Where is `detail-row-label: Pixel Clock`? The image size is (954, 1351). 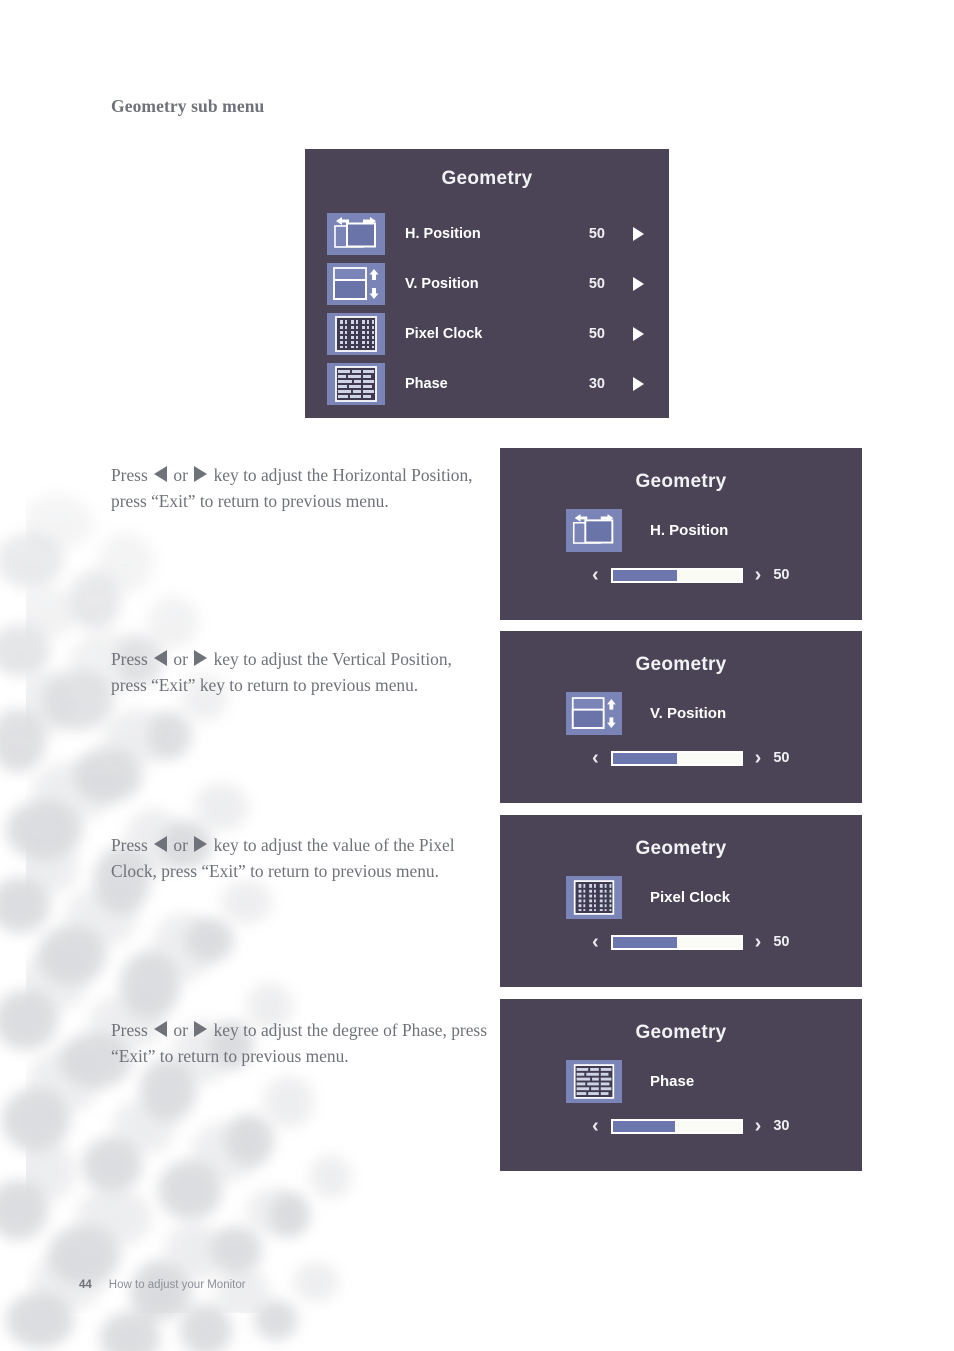 detail-row-label: Pixel Clock is located at coordinates (690, 897).